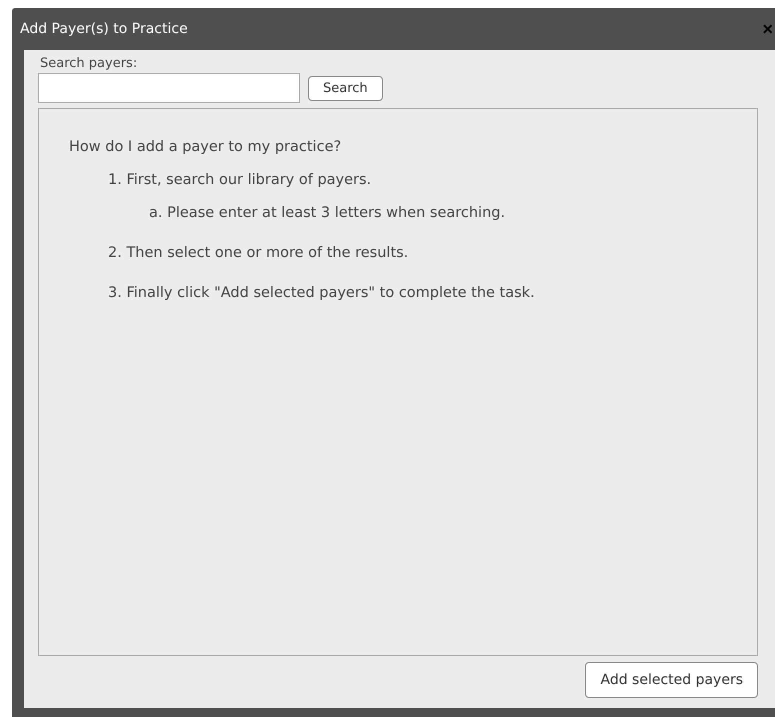 The image size is (775, 717). What do you see at coordinates (417, 253) in the screenshot?
I see `instruction-step: 2. Then select one or more of the results.` at bounding box center [417, 253].